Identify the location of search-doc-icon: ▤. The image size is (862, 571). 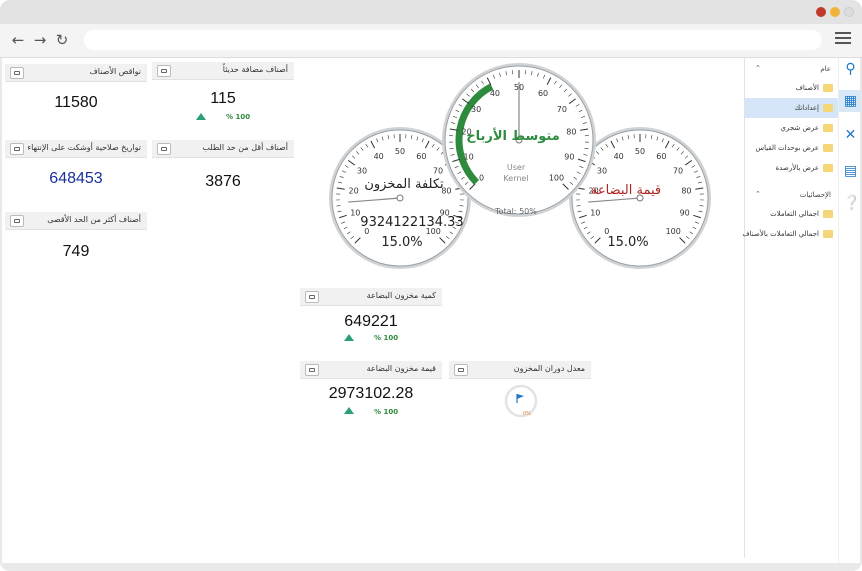
(850, 171).